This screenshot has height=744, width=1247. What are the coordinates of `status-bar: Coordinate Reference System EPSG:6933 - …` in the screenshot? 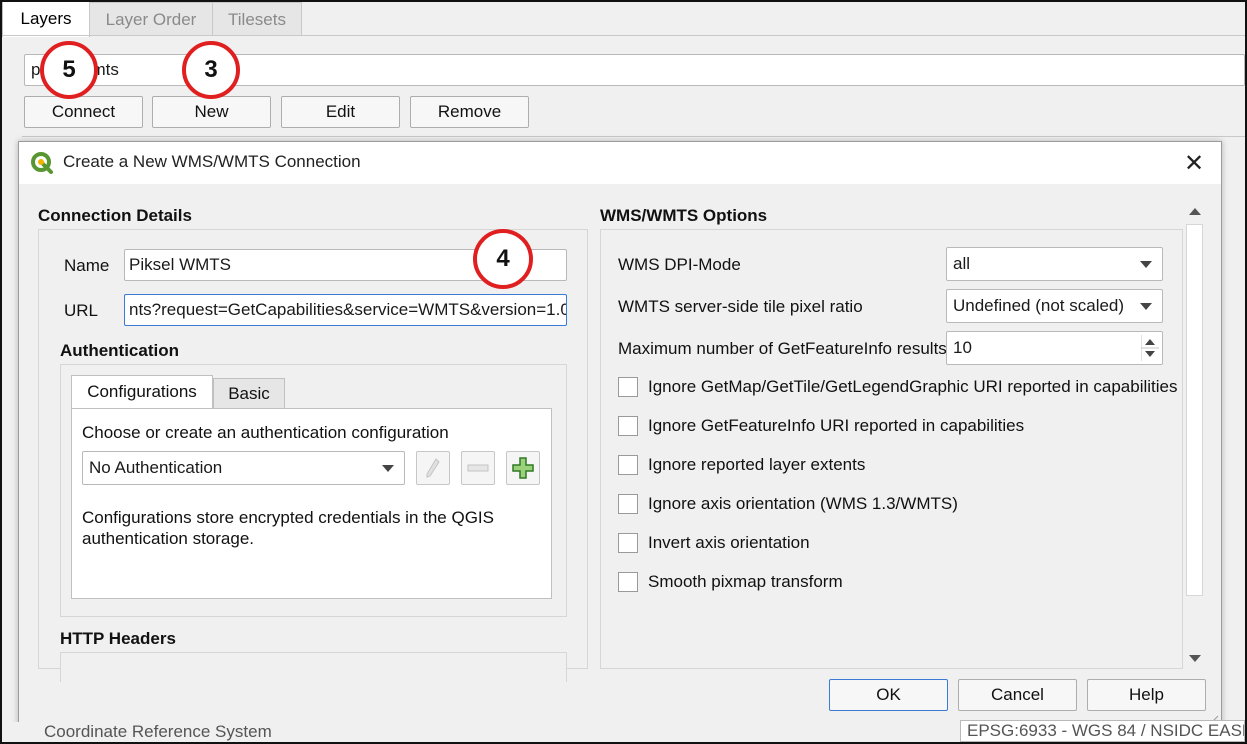 It's located at (623, 731).